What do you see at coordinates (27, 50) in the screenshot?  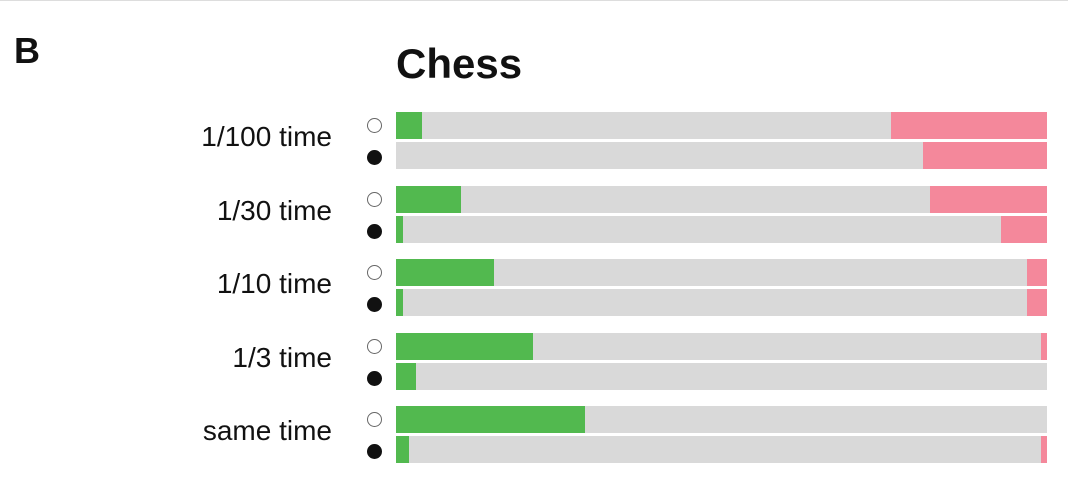 I see `panel-label: B` at bounding box center [27, 50].